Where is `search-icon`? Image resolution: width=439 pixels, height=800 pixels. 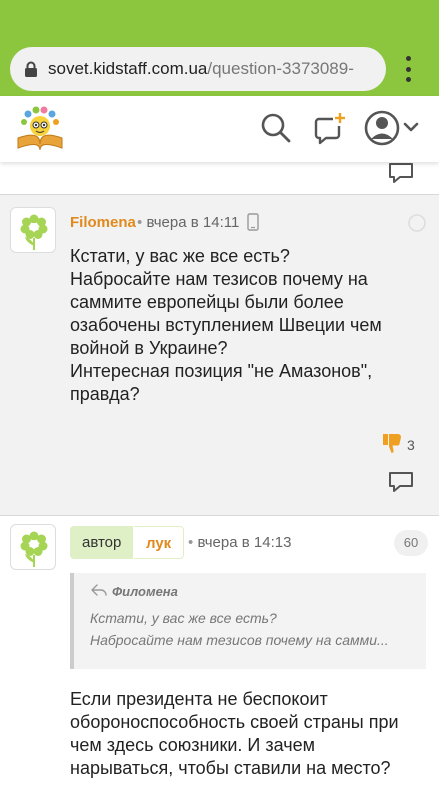 search-icon is located at coordinates (276, 128).